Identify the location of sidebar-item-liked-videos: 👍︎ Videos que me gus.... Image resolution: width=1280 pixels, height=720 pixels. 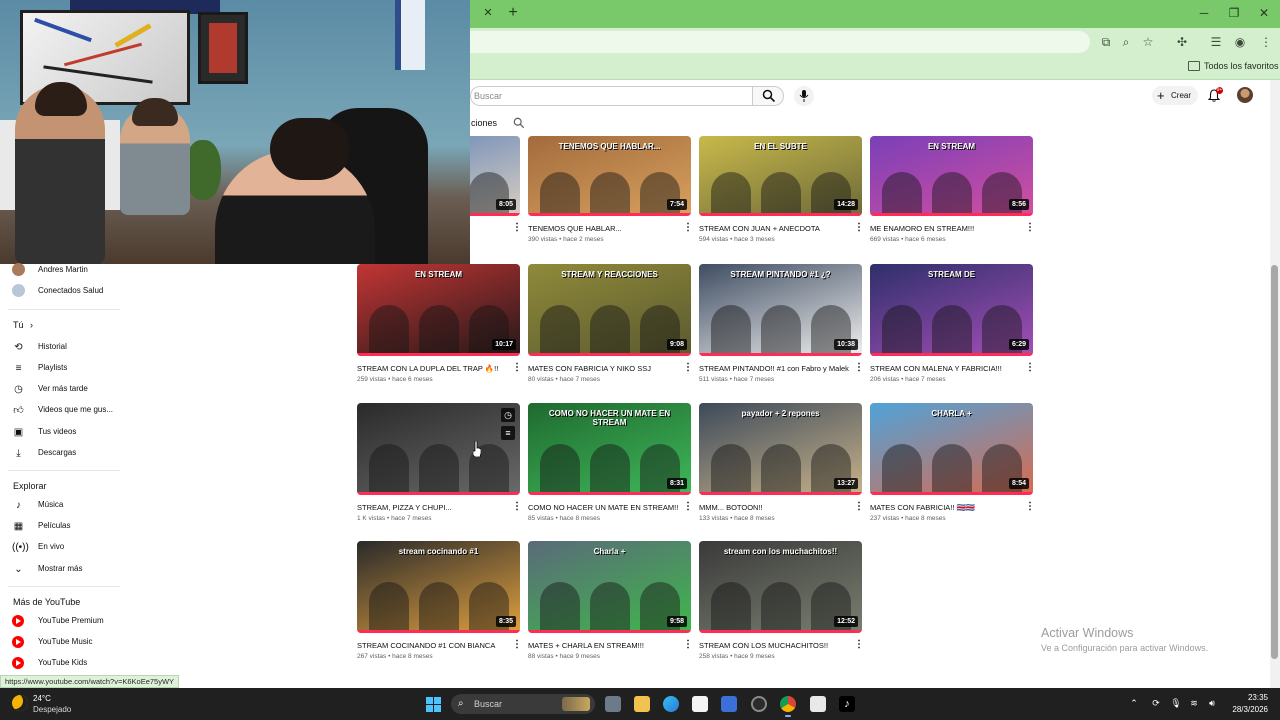
(61, 410).